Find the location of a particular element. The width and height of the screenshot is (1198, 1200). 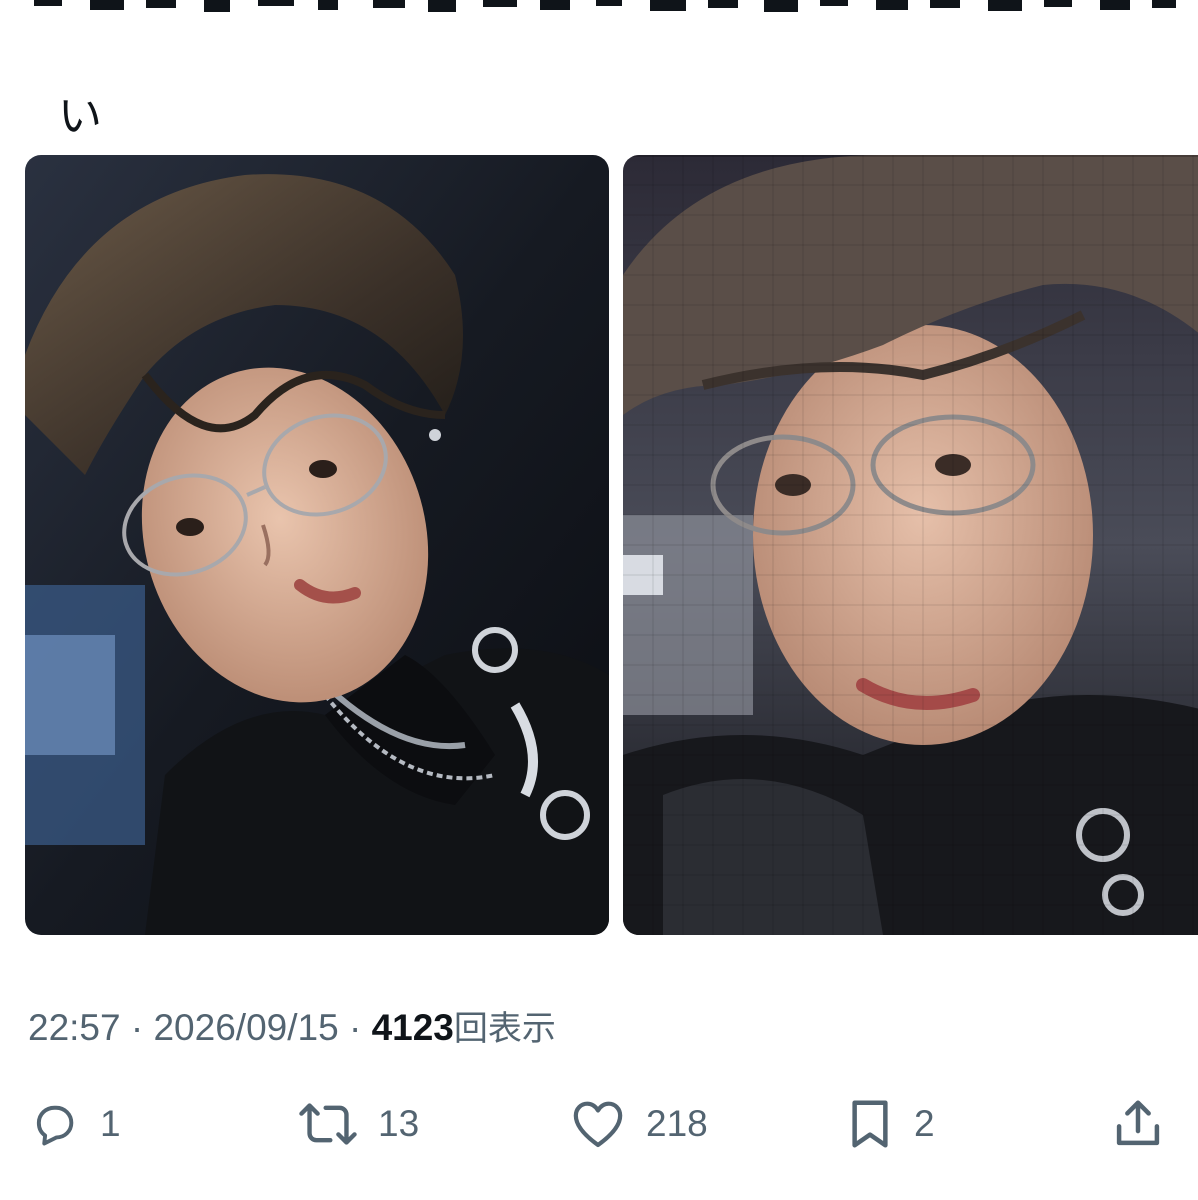

reply-button: 1 is located at coordinates (74, 1124).